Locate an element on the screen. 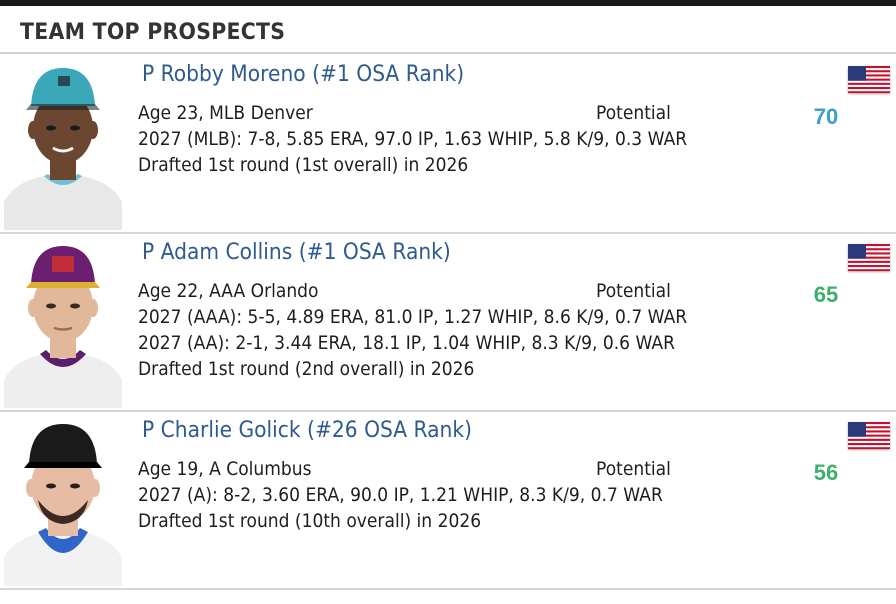 The height and width of the screenshot is (604, 896). draft-info: Drafted 1st round (2nd overall) in 2026 is located at coordinates (306, 369).